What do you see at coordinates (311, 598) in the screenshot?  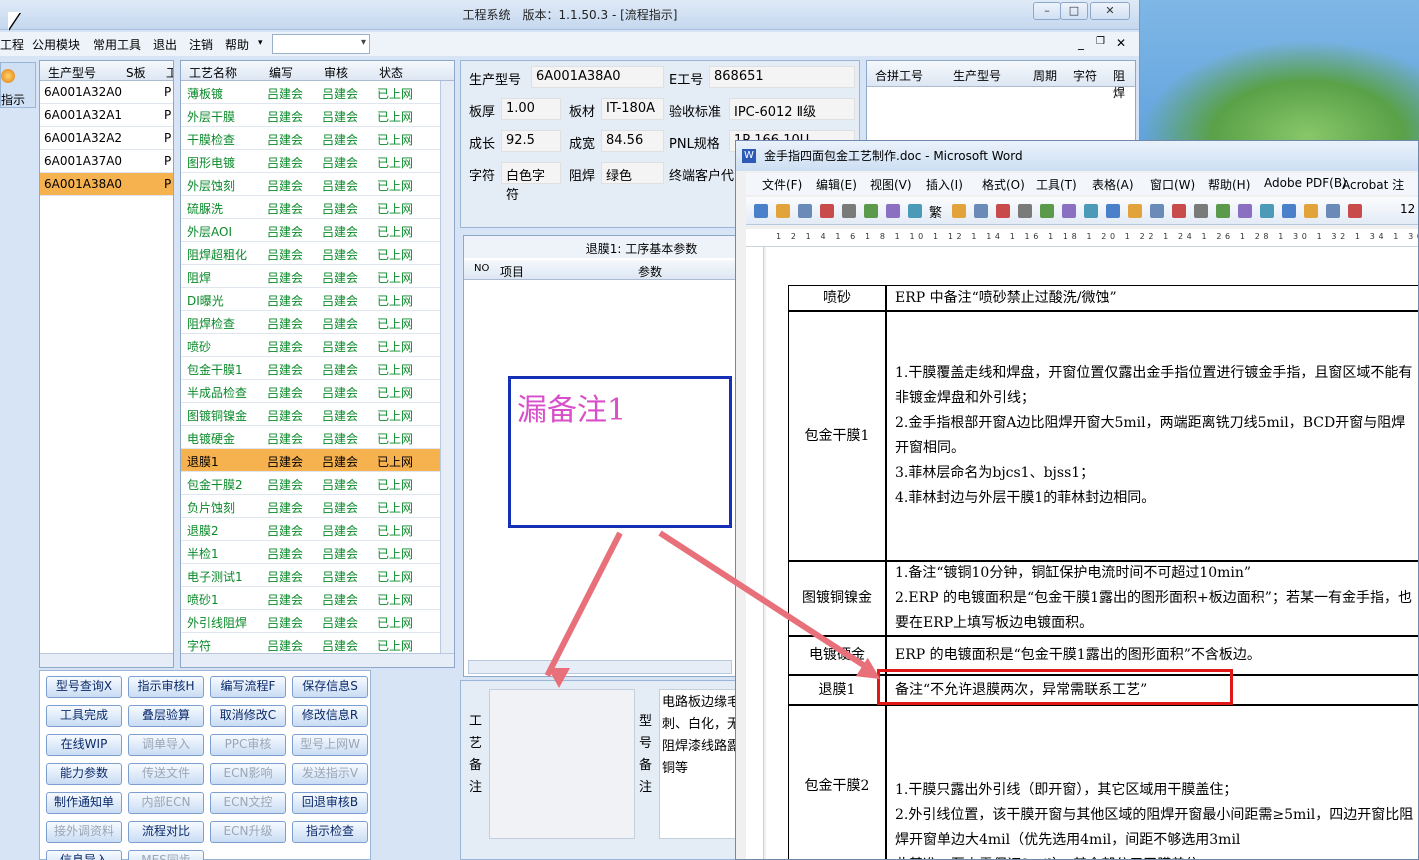 I see `process-row: 喷砂1 吕建会 吕建会 已上网` at bounding box center [311, 598].